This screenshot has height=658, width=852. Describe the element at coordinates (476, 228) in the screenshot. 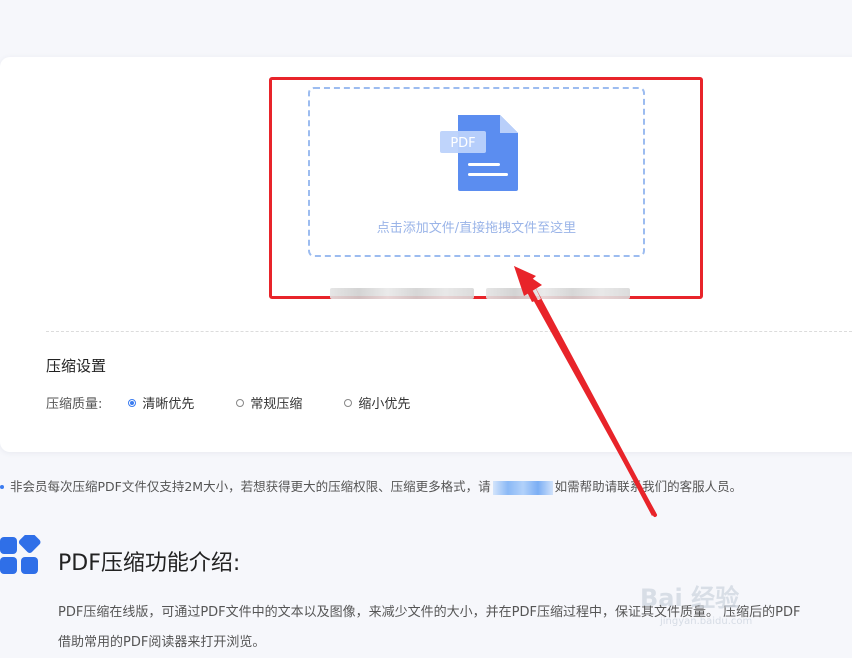

I see `upload-hint: 点击添加文件/直接拖拽文件至这里` at that location.